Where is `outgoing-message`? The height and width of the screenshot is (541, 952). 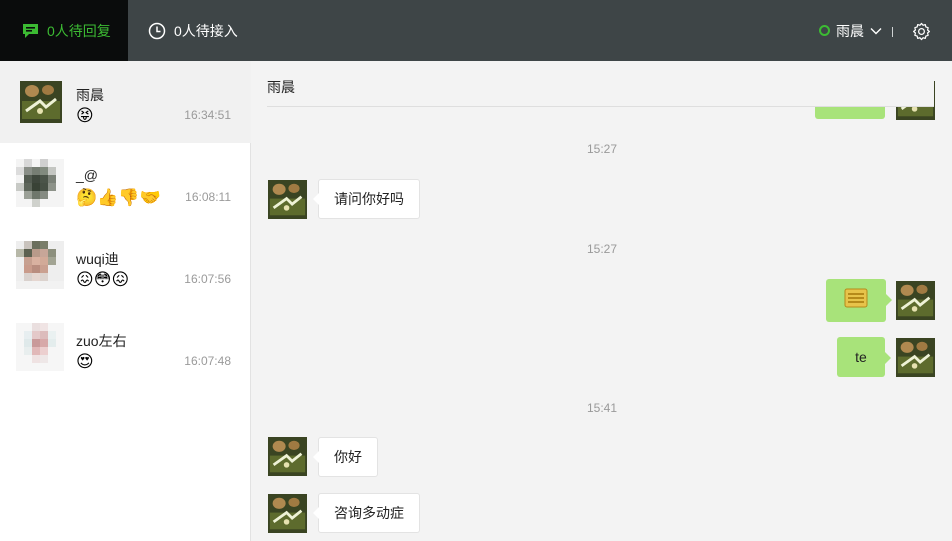
outgoing-message is located at coordinates (859, 300).